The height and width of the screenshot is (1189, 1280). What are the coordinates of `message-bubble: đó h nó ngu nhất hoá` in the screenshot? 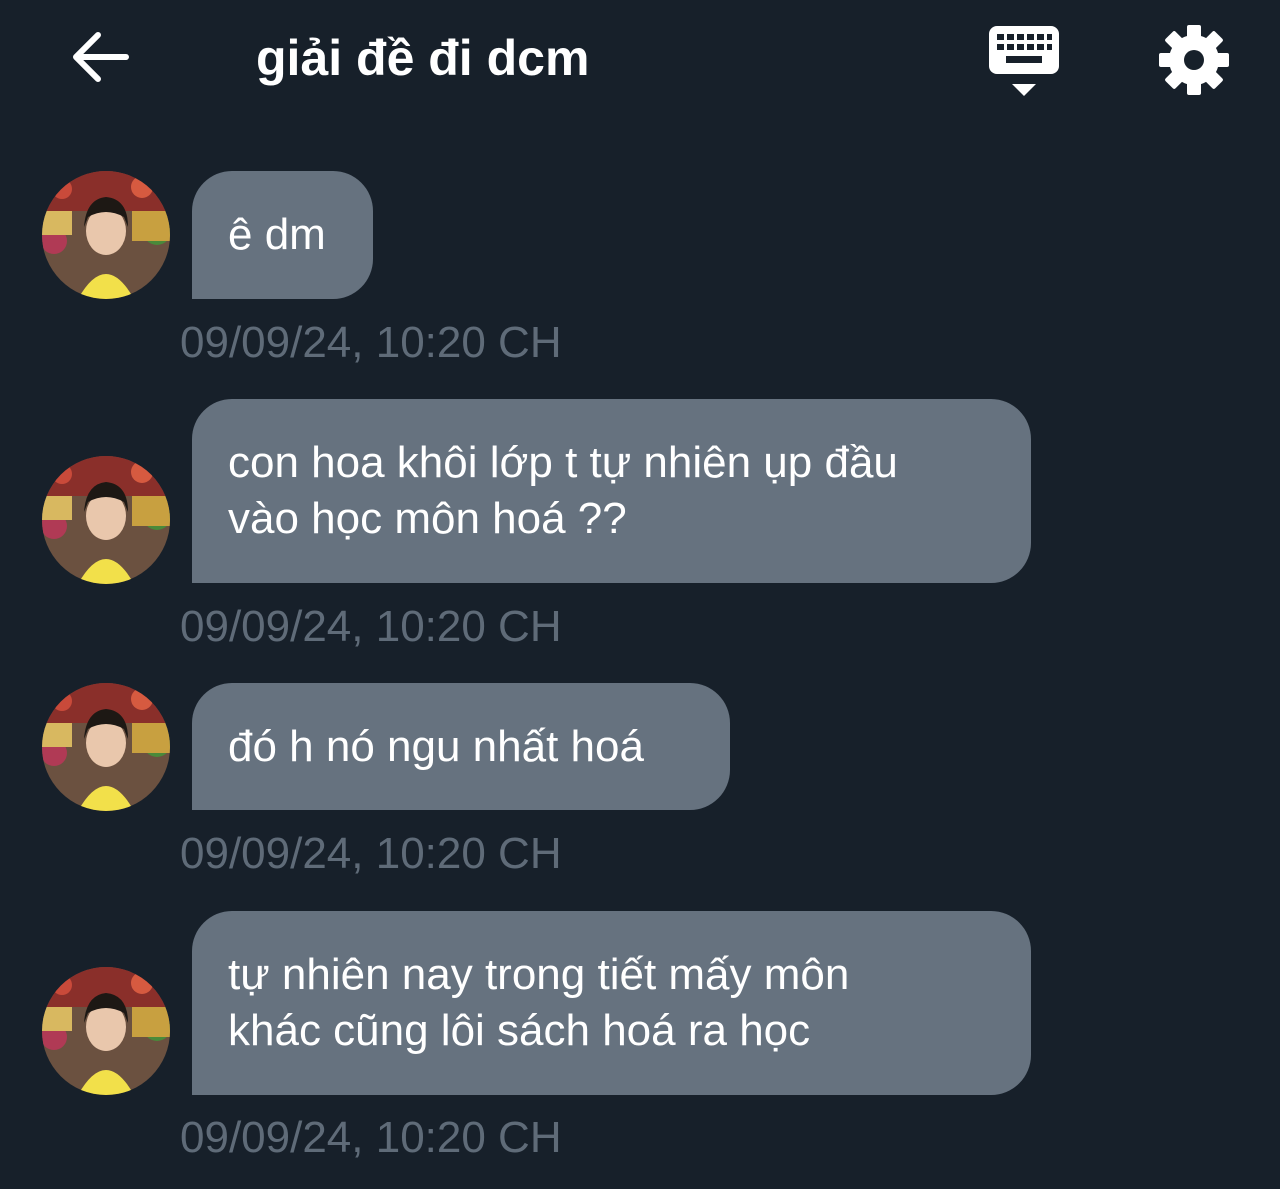 It's located at (461, 746).